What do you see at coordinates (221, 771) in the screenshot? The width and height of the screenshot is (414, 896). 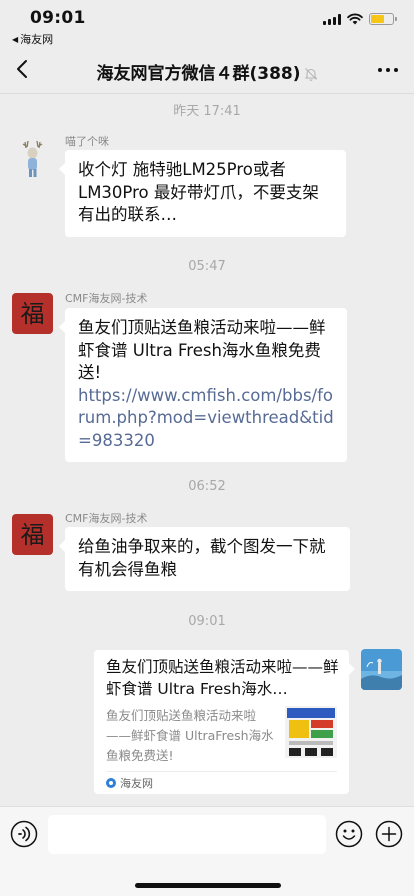 I see `card-divider` at bounding box center [221, 771].